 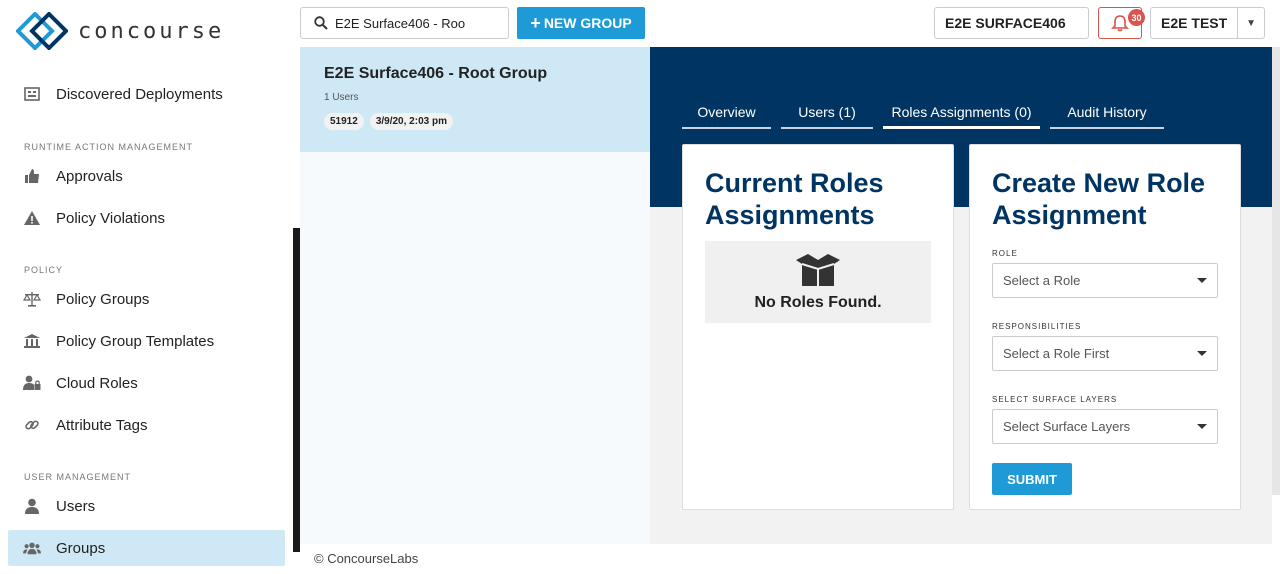 I want to click on sidebar-item-users: Users, so click(x=146, y=506).